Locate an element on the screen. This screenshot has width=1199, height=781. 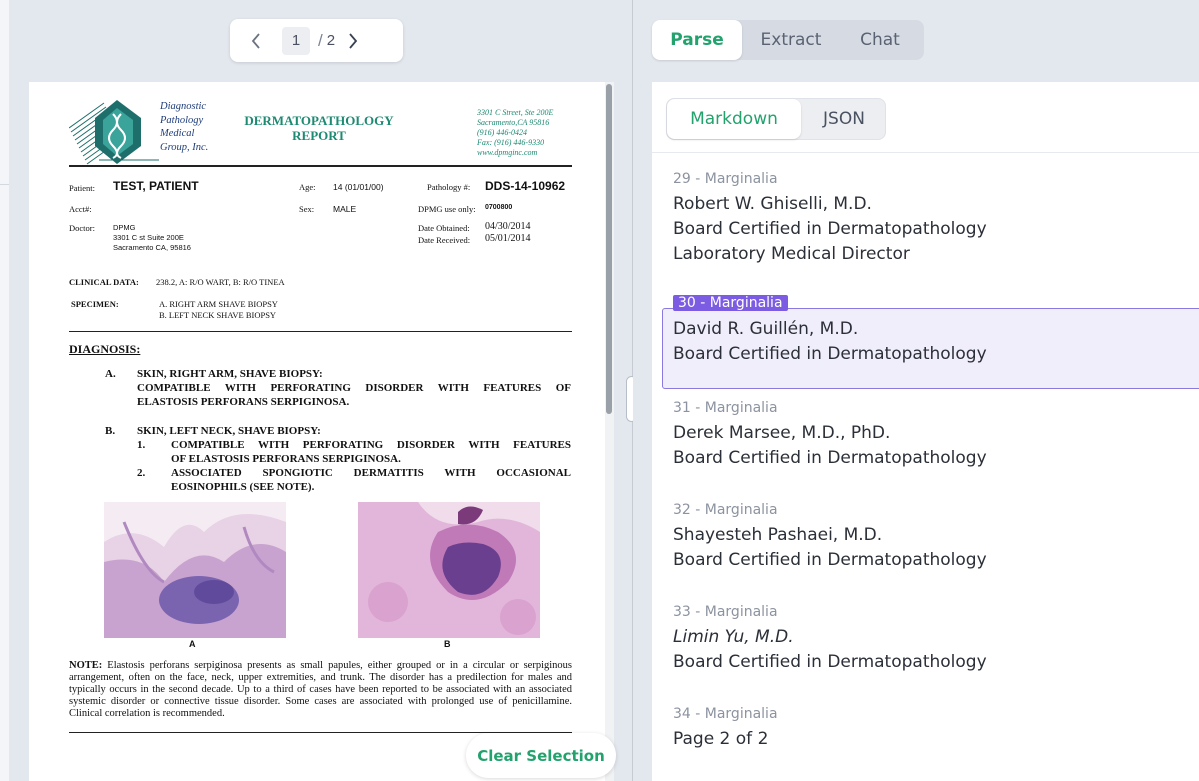
dpmg-value: 0700800 is located at coordinates (499, 207).